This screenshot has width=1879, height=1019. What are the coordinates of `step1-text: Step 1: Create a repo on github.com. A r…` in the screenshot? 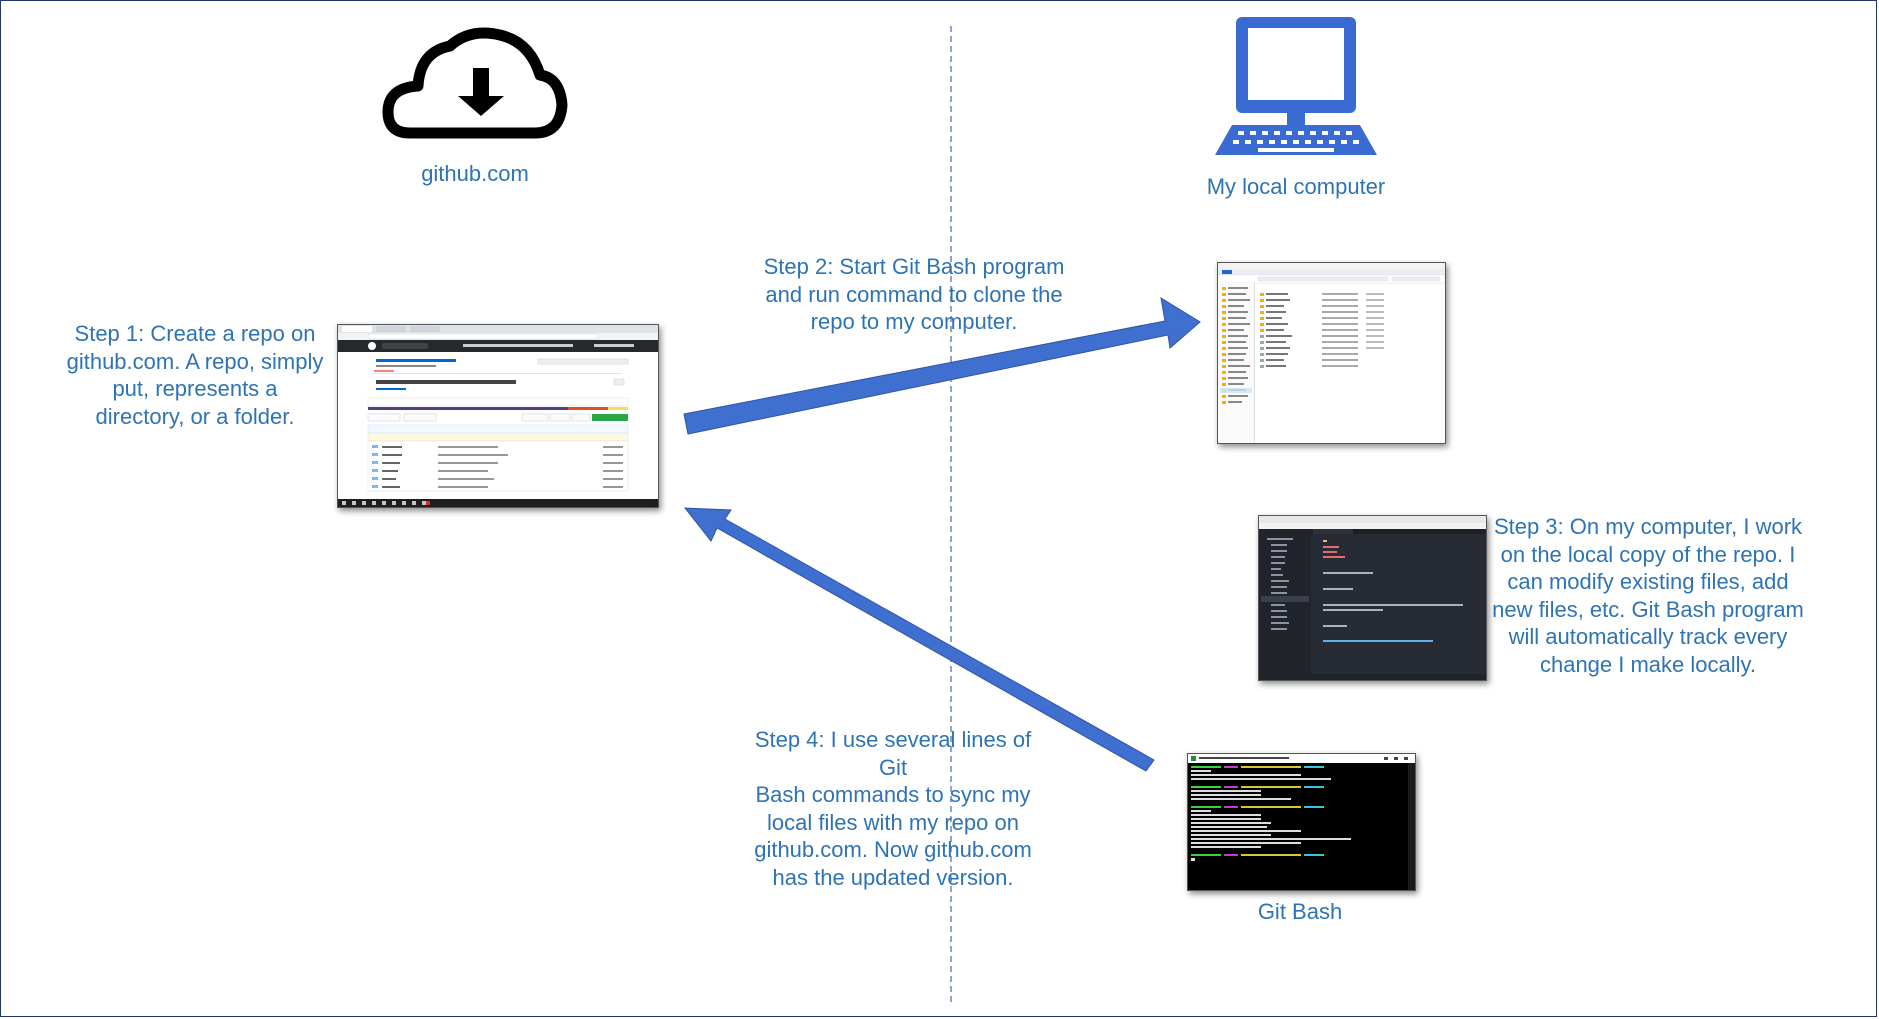 It's located at (195, 375).